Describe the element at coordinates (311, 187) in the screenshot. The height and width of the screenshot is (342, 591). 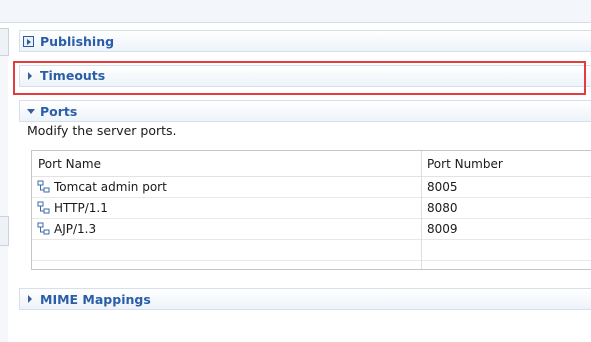
I see `table-row: Tomcat admin port 8005` at that location.